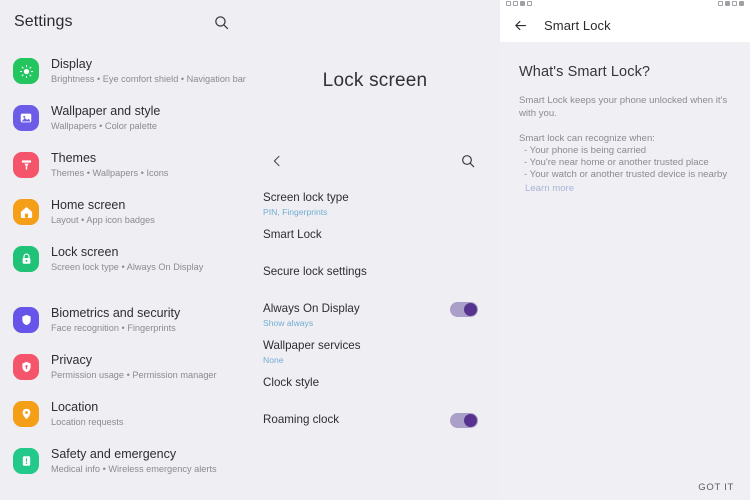 This screenshot has width=750, height=500. I want to click on chevron-left-icon, so click(277, 161).